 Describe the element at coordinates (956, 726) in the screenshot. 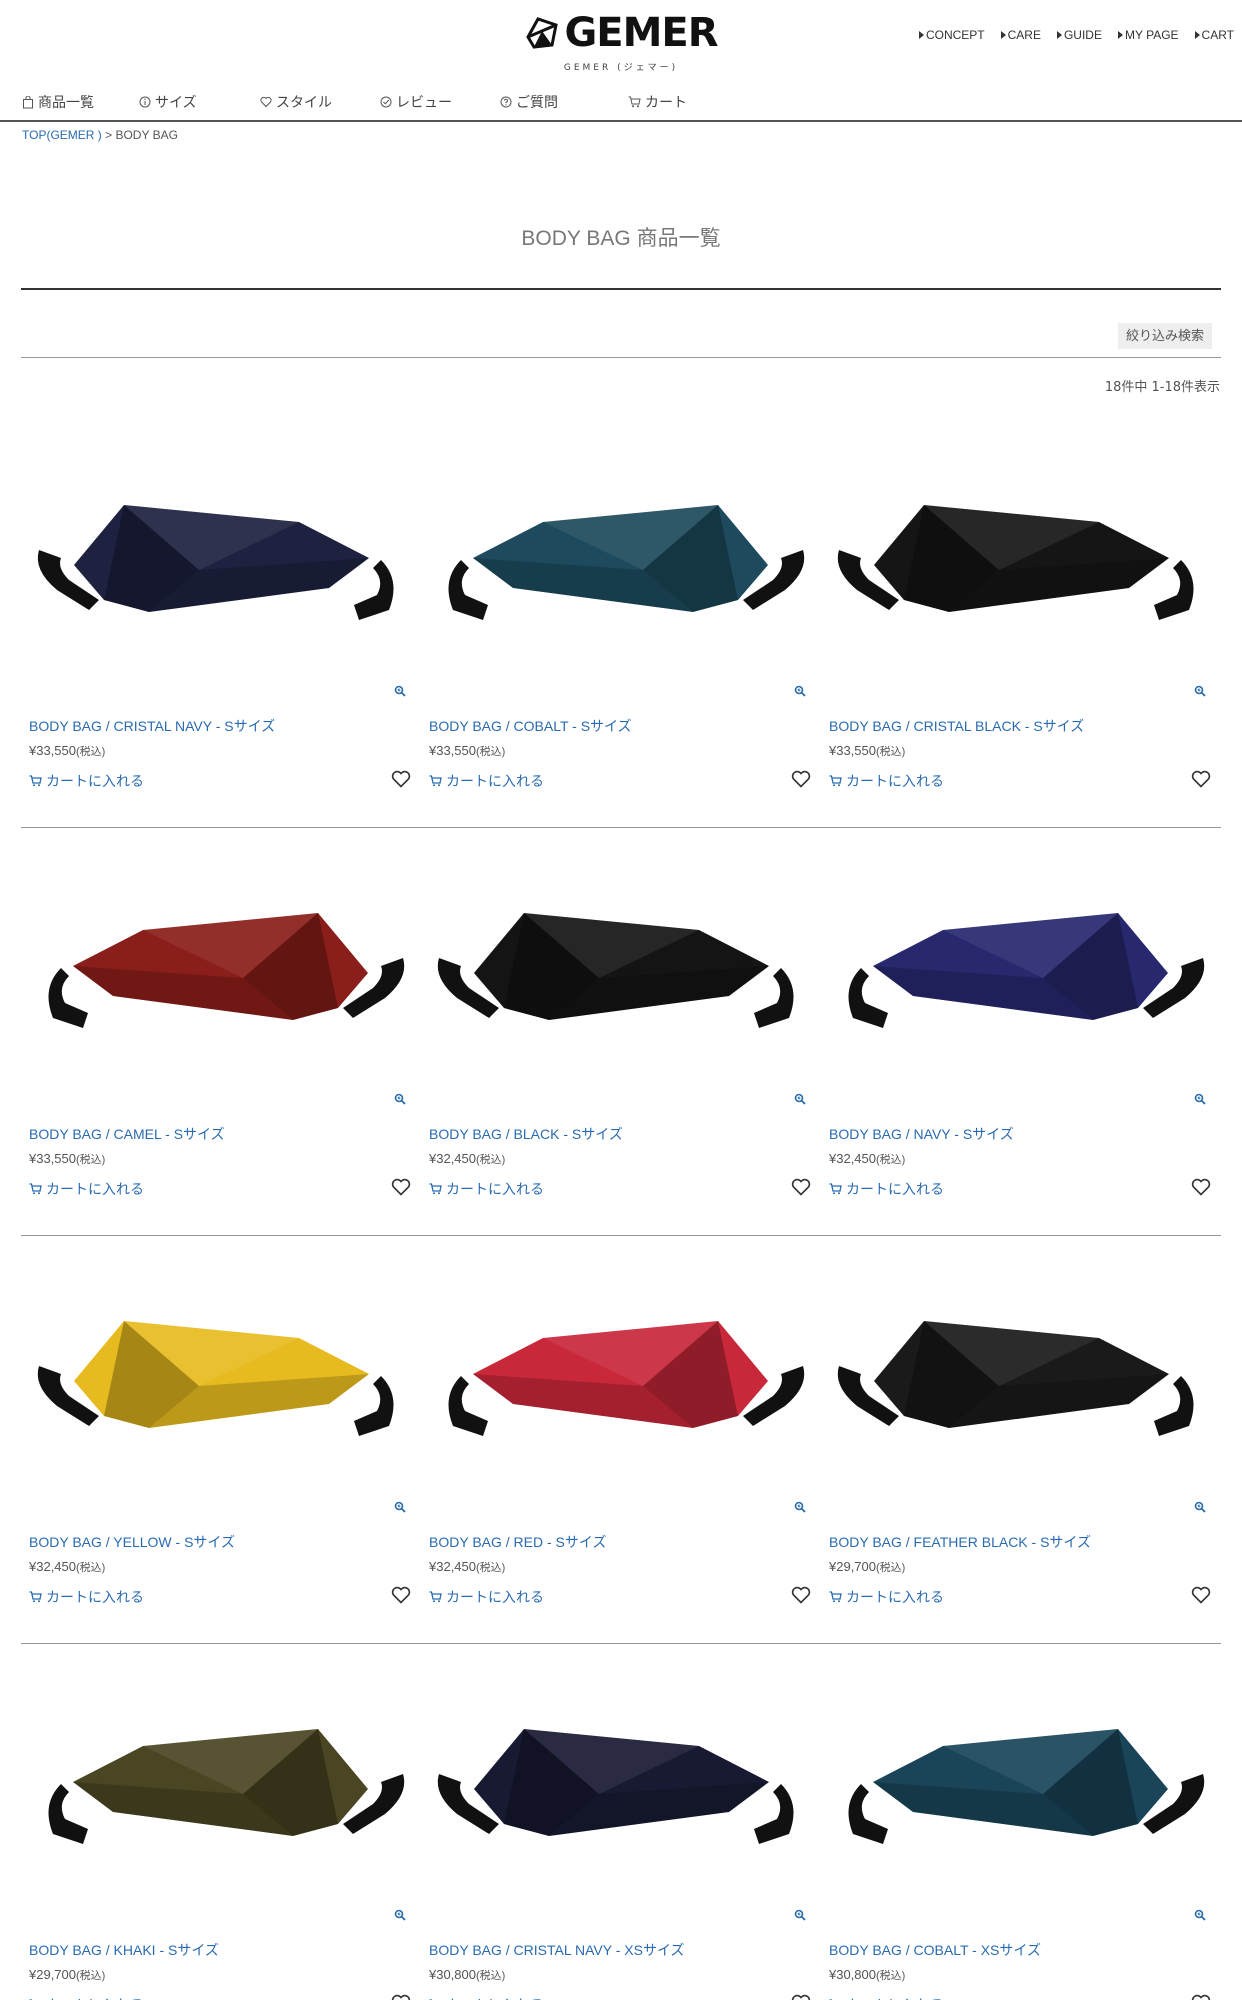

I see `product-name: BODY BAG / CRISTAL BLACK - Sサイズ` at that location.